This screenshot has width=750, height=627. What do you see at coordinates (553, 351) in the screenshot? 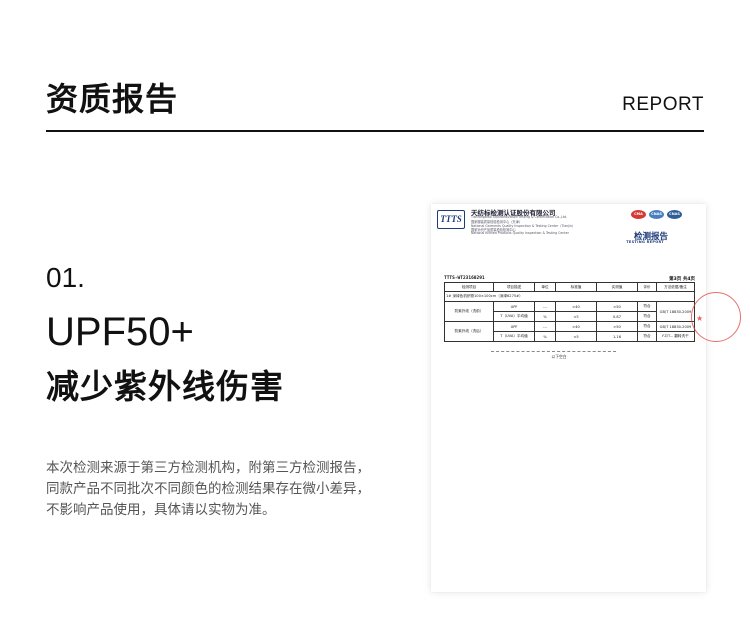
I see `end-divider` at bounding box center [553, 351].